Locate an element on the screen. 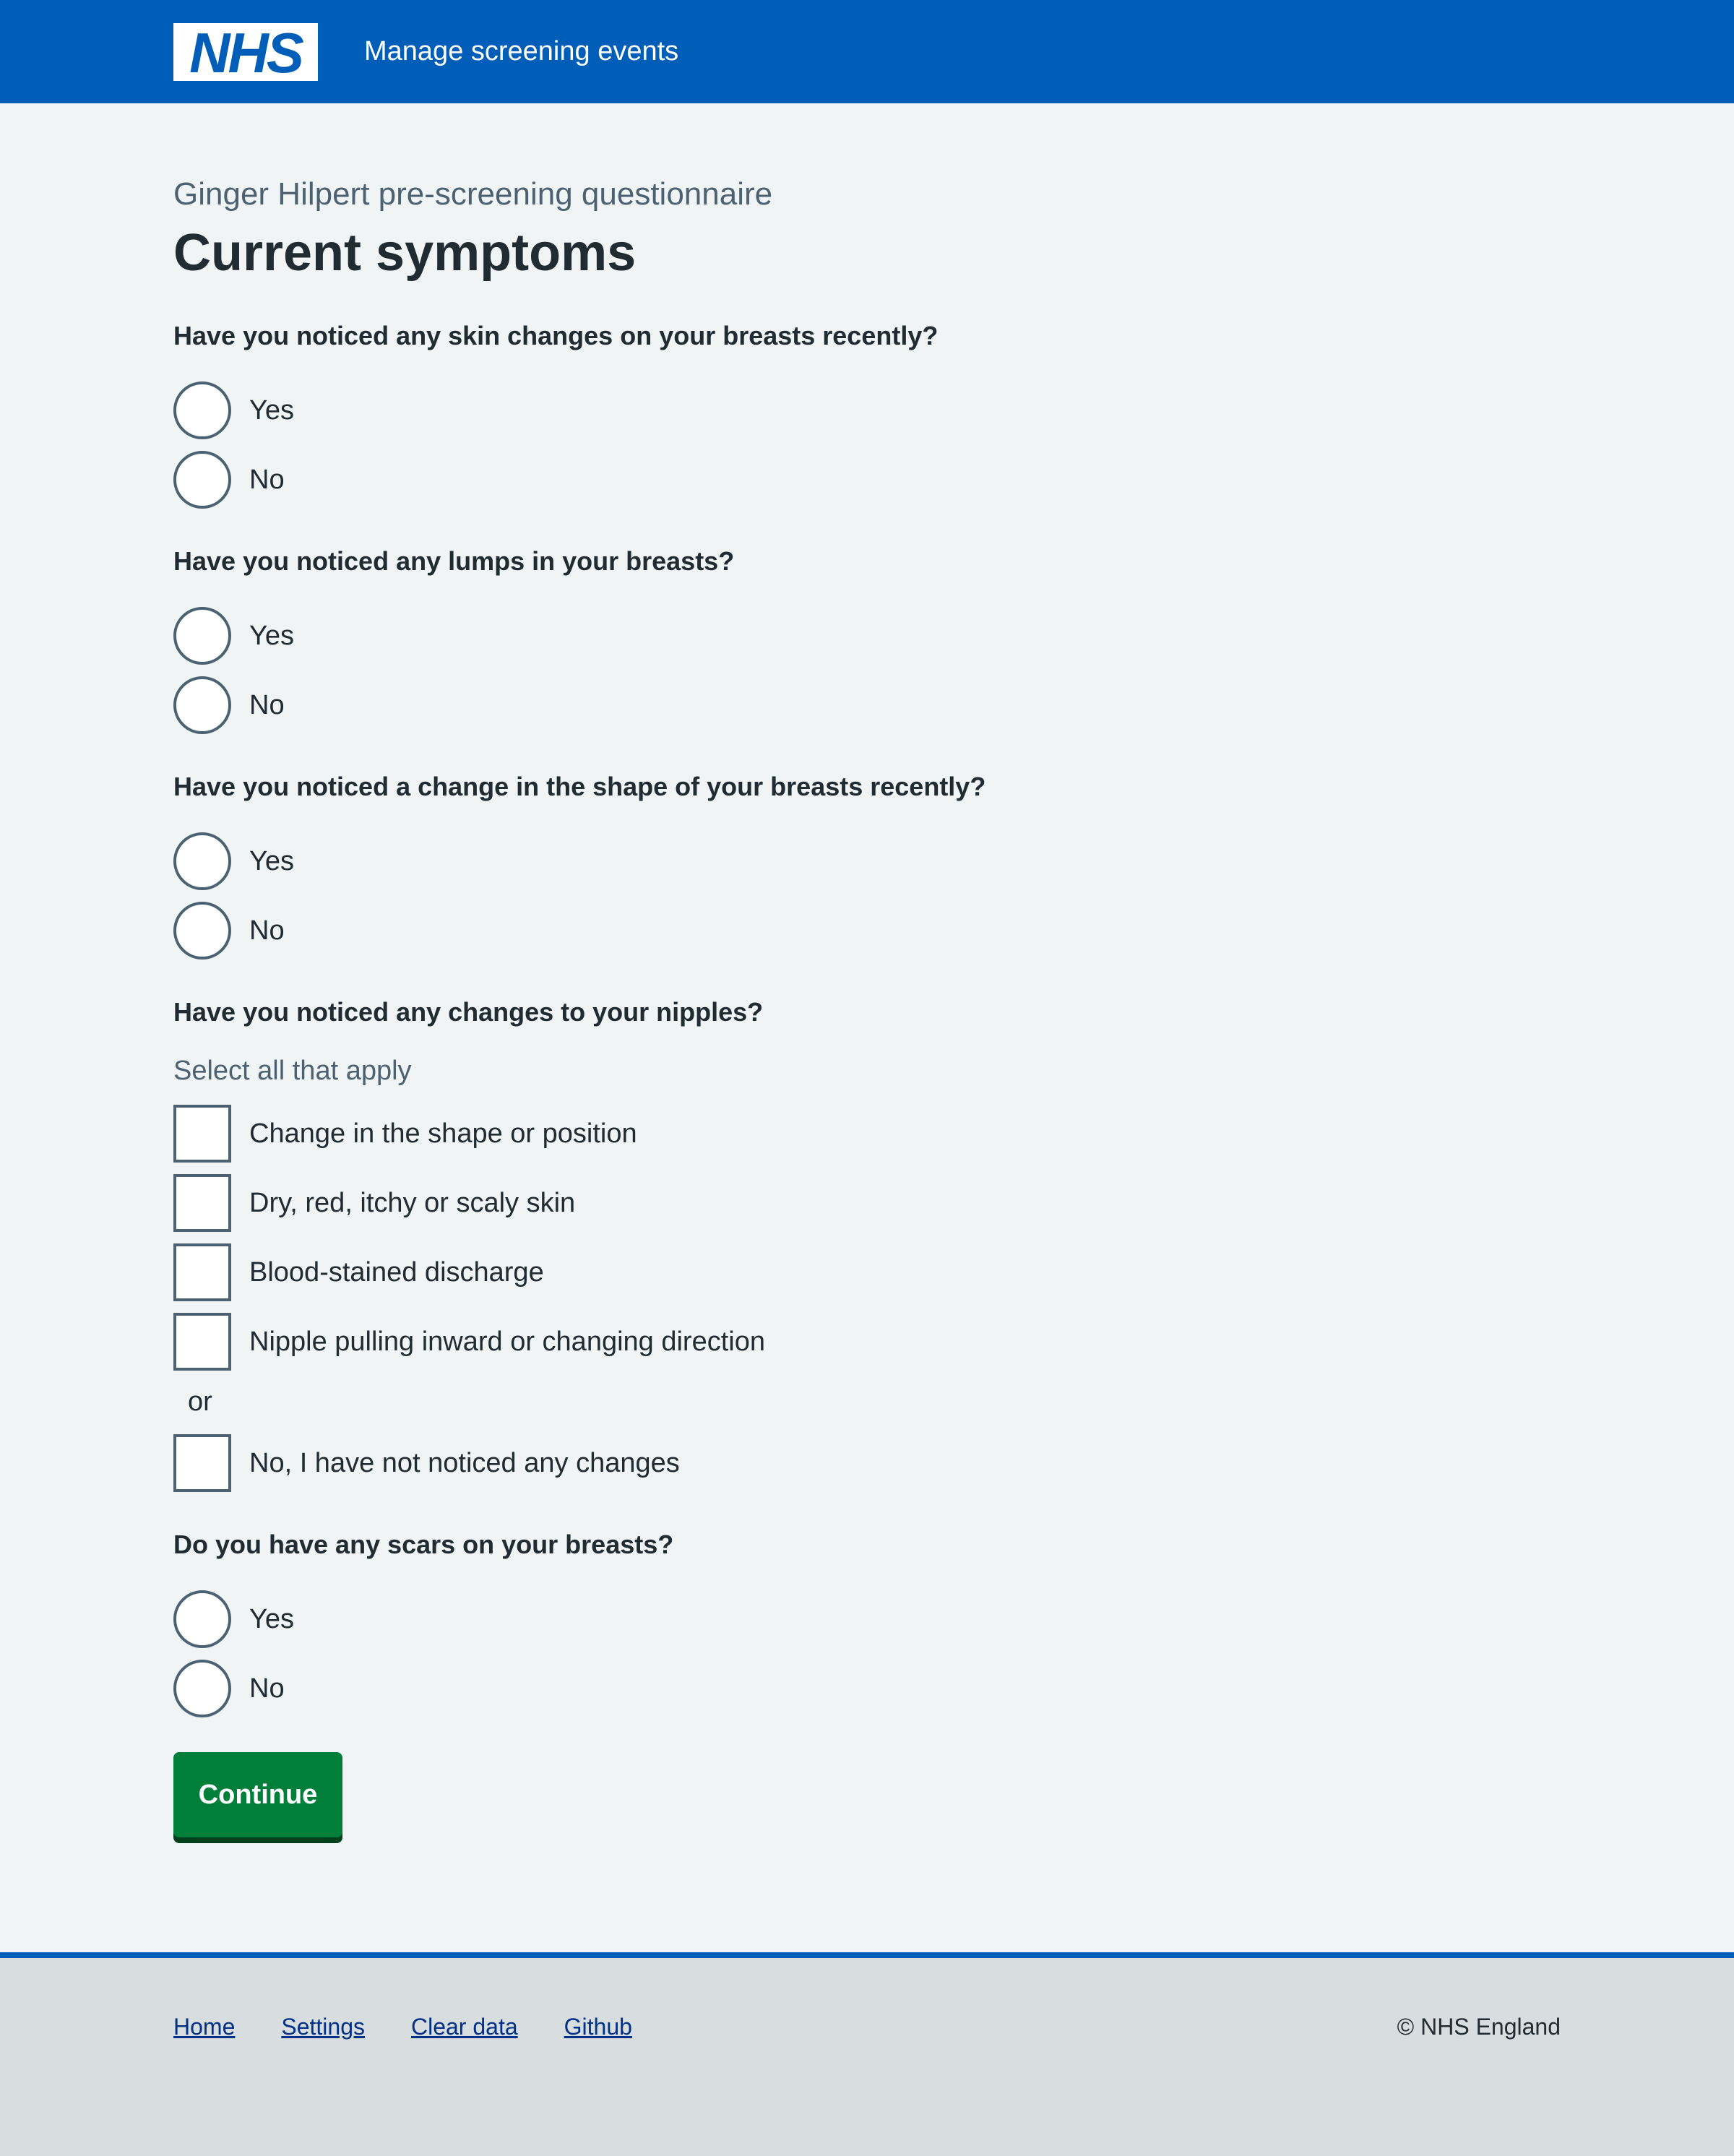 The width and height of the screenshot is (1734, 2156). radio-shape-change-no: No is located at coordinates (679, 931).